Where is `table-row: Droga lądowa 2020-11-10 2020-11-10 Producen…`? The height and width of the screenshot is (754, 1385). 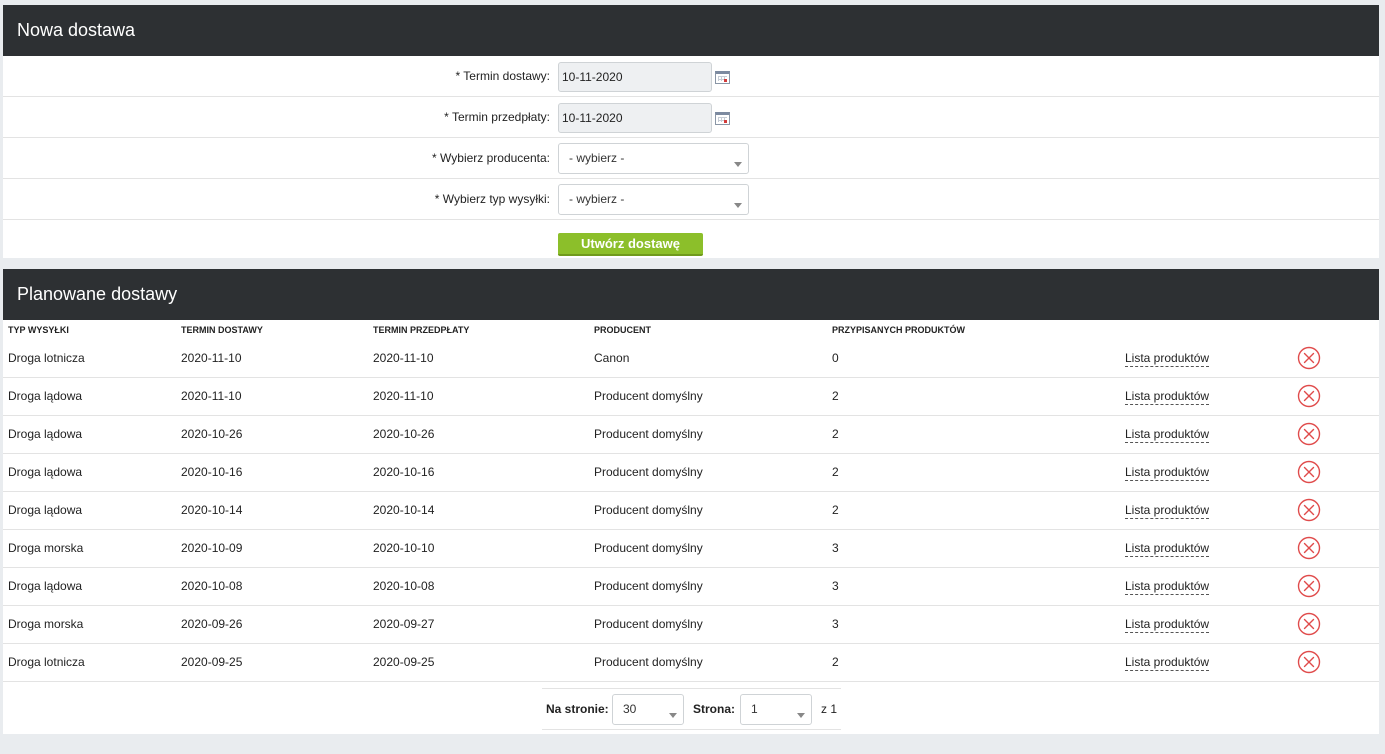
table-row: Droga lądowa 2020-11-10 2020-11-10 Producen… is located at coordinates (691, 396).